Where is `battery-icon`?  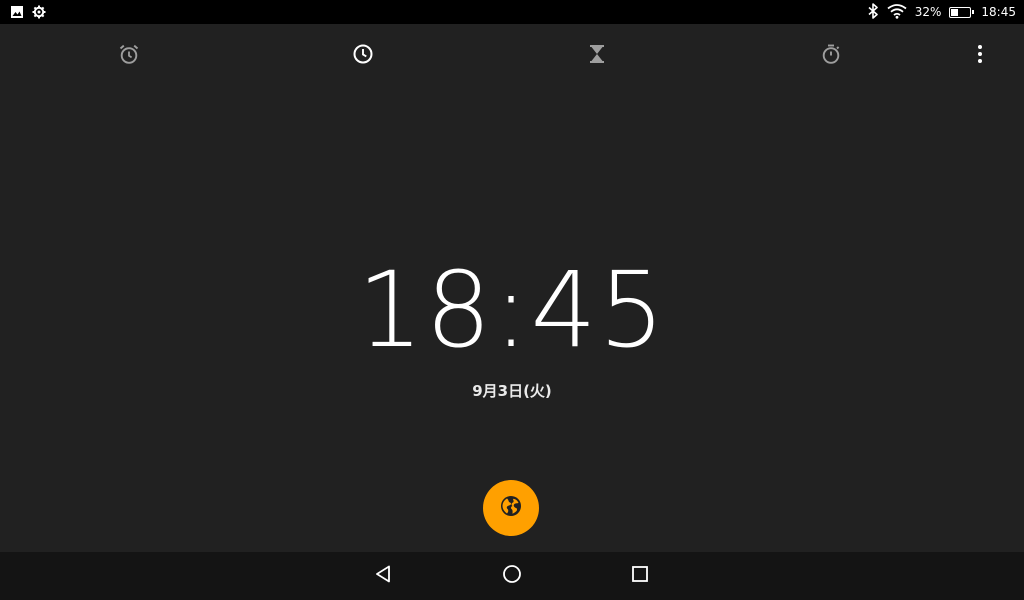
battery-icon is located at coordinates (962, 12).